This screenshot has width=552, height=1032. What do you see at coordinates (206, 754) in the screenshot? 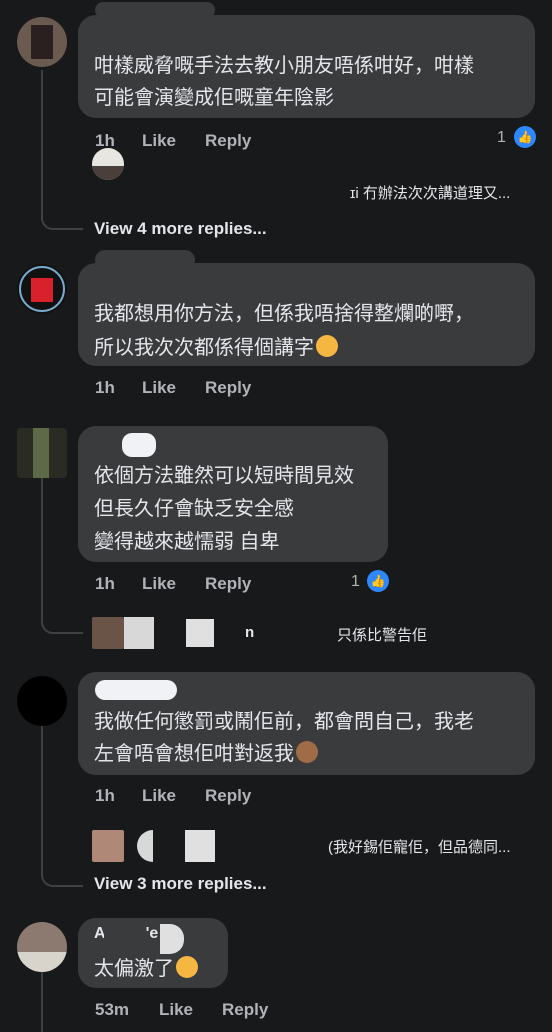
I see `comment-text: 左會唔會想佢咁對返我` at bounding box center [206, 754].